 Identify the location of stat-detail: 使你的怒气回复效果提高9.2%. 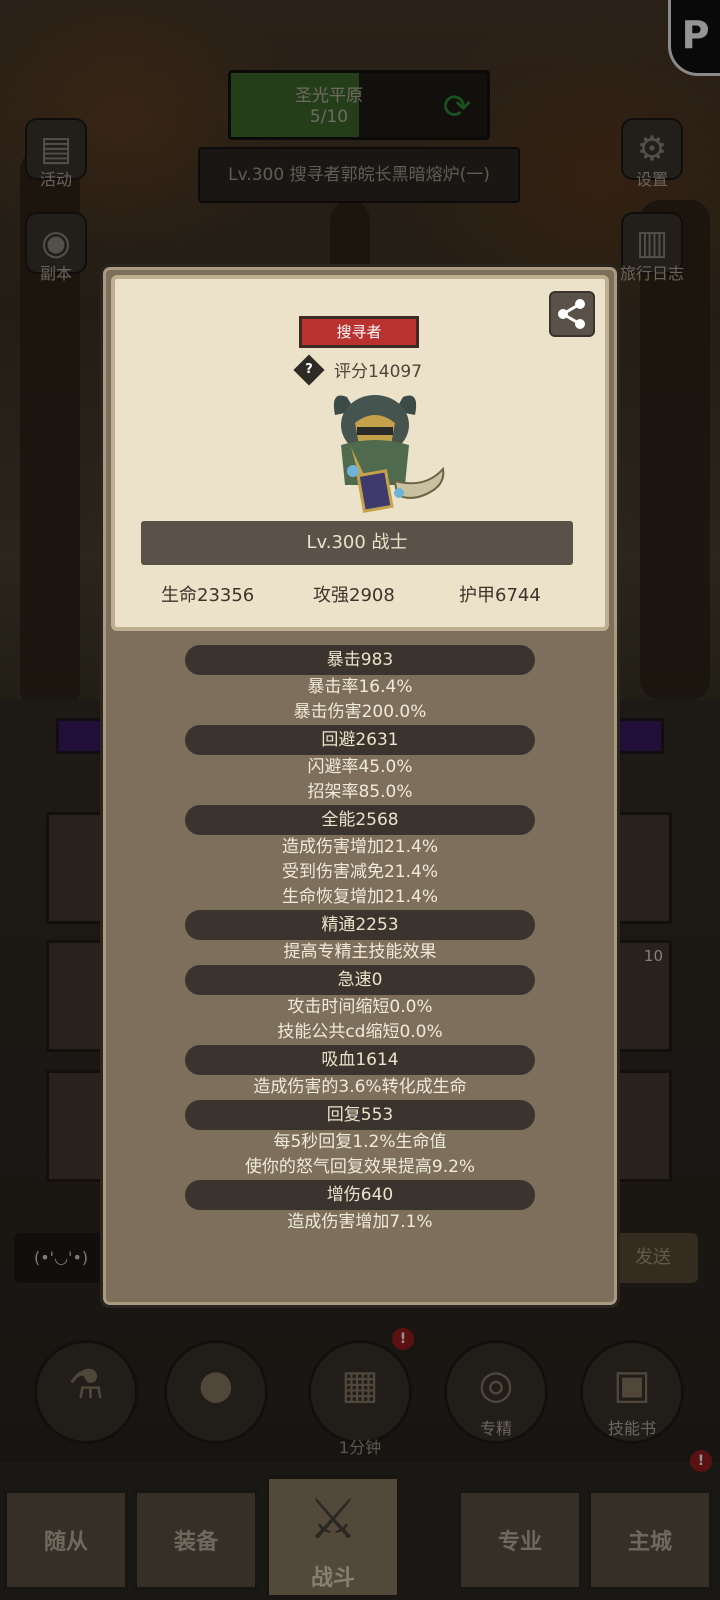
(360, 1167).